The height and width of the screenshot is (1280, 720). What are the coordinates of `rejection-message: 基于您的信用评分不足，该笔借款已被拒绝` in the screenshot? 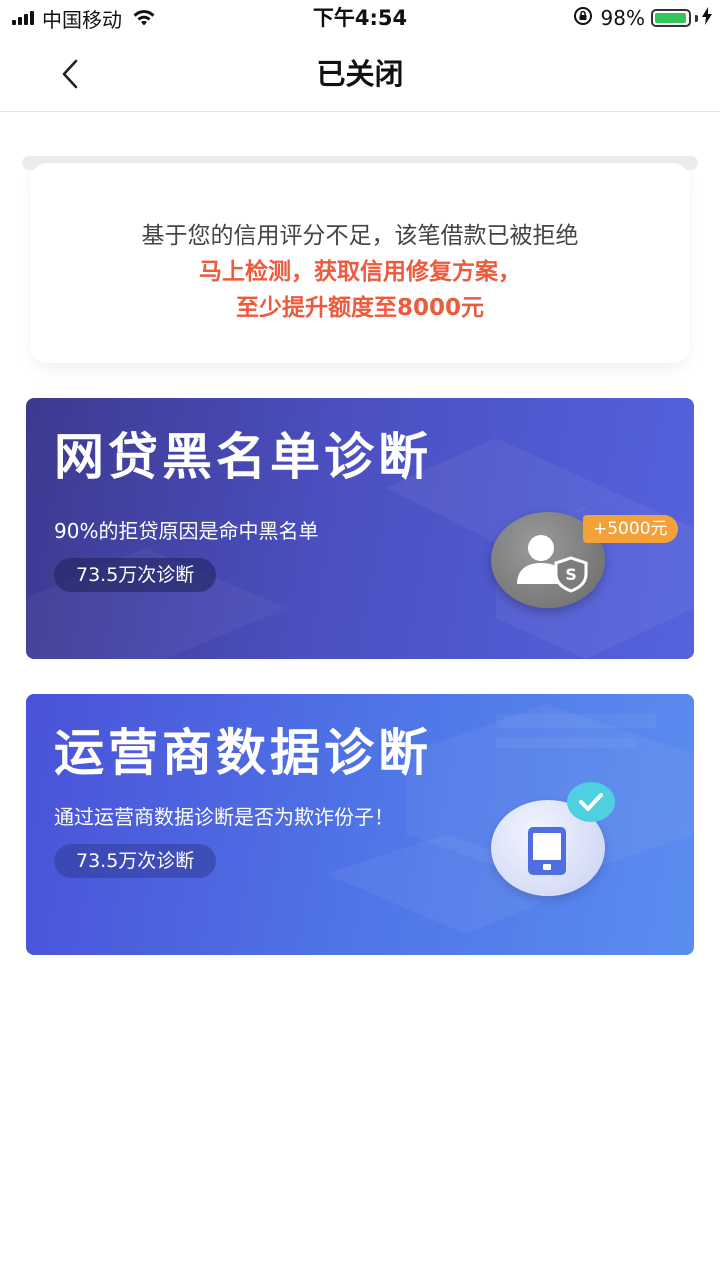 It's located at (360, 236).